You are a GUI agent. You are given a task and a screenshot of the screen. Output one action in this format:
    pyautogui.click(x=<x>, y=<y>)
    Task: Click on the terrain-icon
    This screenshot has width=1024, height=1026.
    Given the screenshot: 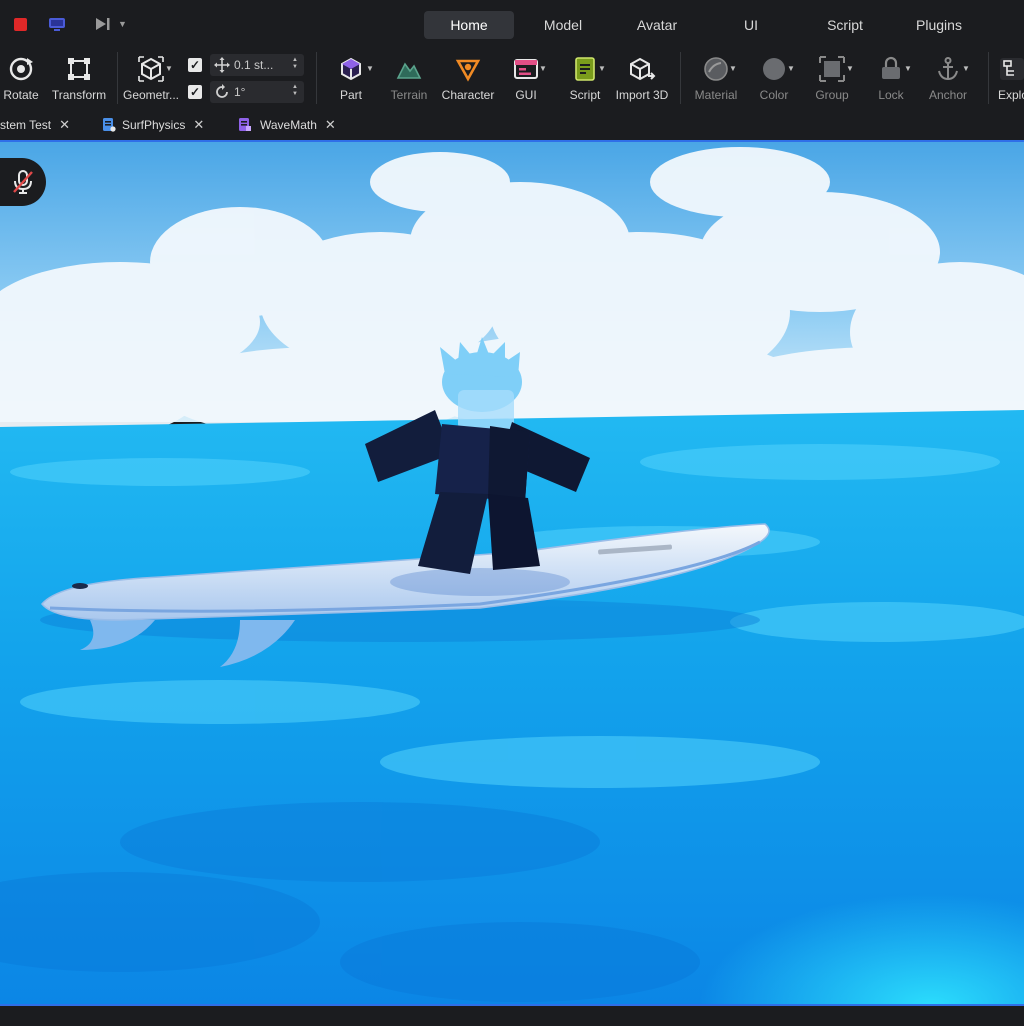 What is the action you would take?
    pyautogui.click(x=409, y=69)
    